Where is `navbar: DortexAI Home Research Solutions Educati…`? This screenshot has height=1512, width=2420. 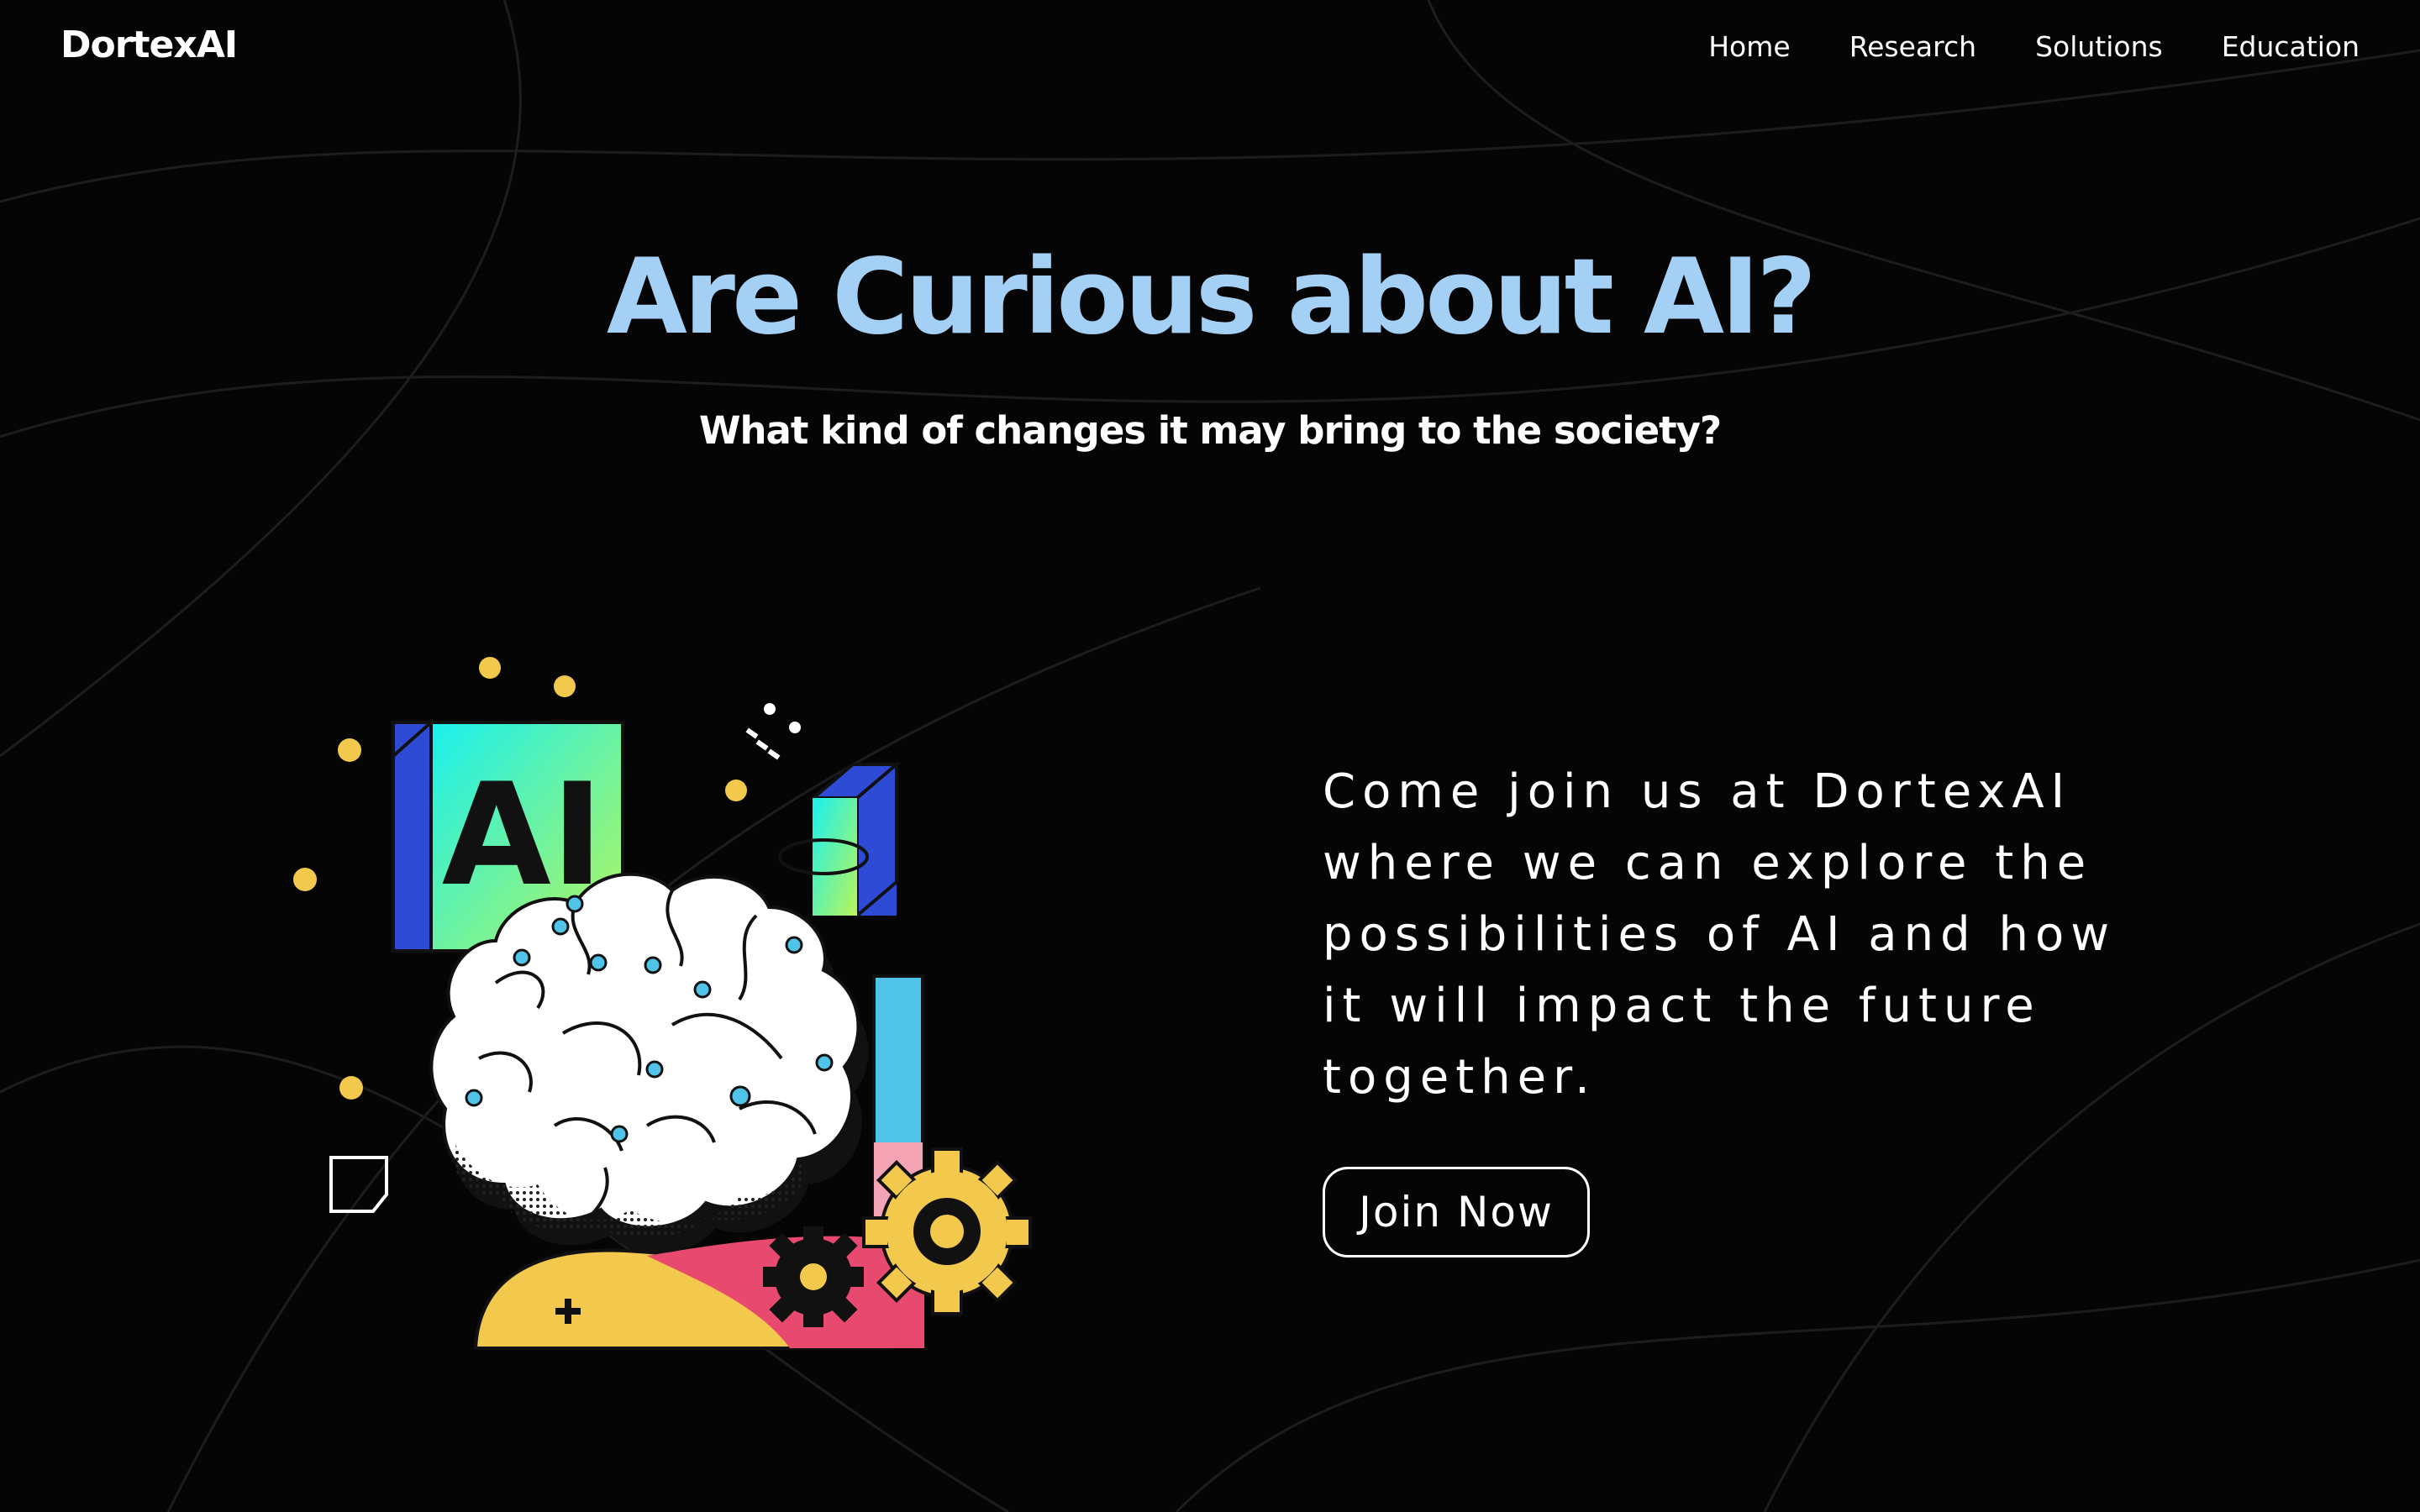 navbar: DortexAI Home Research Solutions Educati… is located at coordinates (1210, 49).